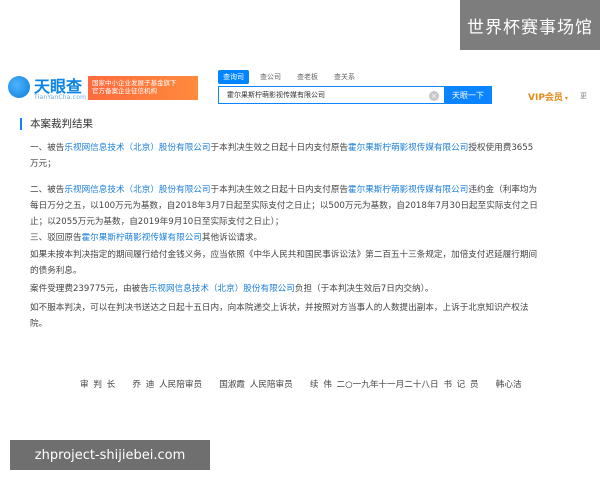  Describe the element at coordinates (134, 83) in the screenshot. I see `promo-line-1: 国家中小企业发展子基金旗下` at that location.